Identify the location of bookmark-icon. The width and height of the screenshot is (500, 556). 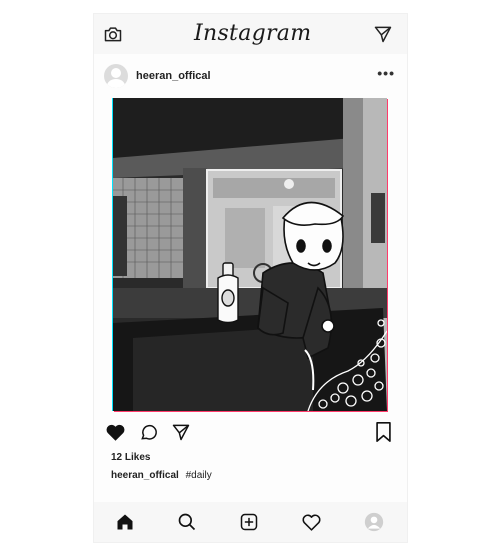
(383, 432).